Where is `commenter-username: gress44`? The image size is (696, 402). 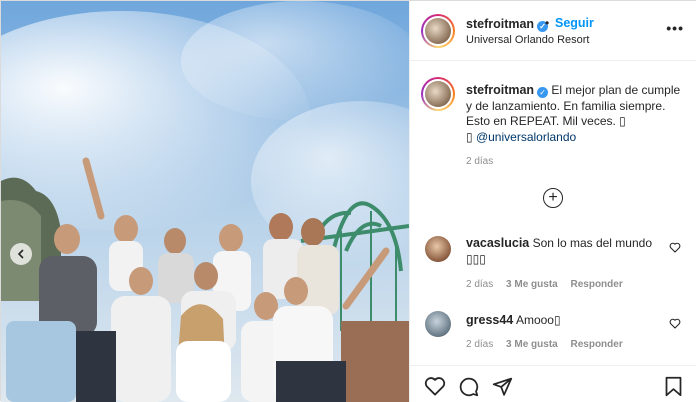
commenter-username: gress44 is located at coordinates (489, 320).